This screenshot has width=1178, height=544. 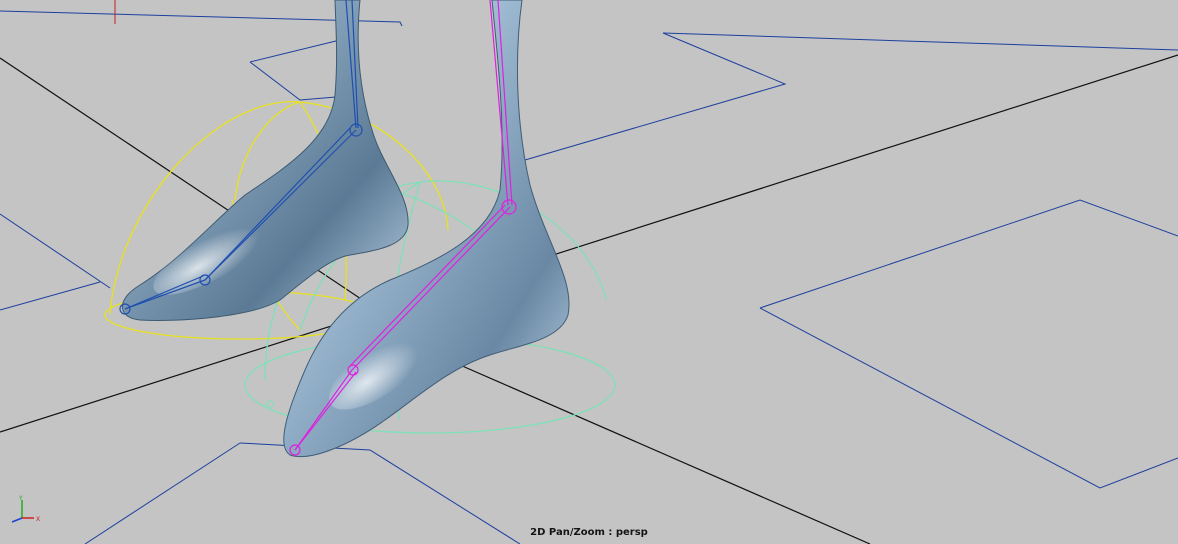 I want to click on left-foot-mesh, so click(x=265, y=160).